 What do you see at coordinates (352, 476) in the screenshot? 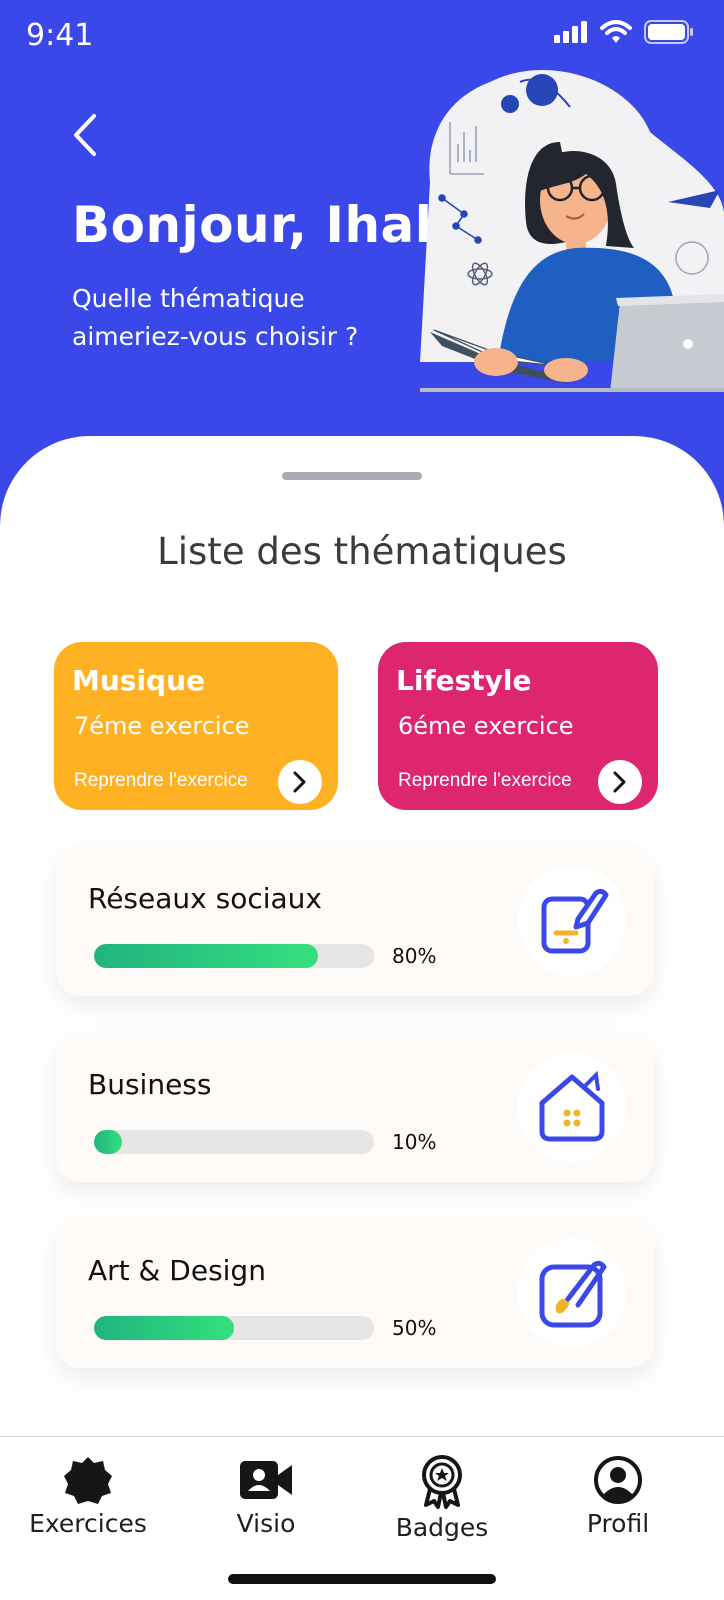
I see `sheet-handle` at bounding box center [352, 476].